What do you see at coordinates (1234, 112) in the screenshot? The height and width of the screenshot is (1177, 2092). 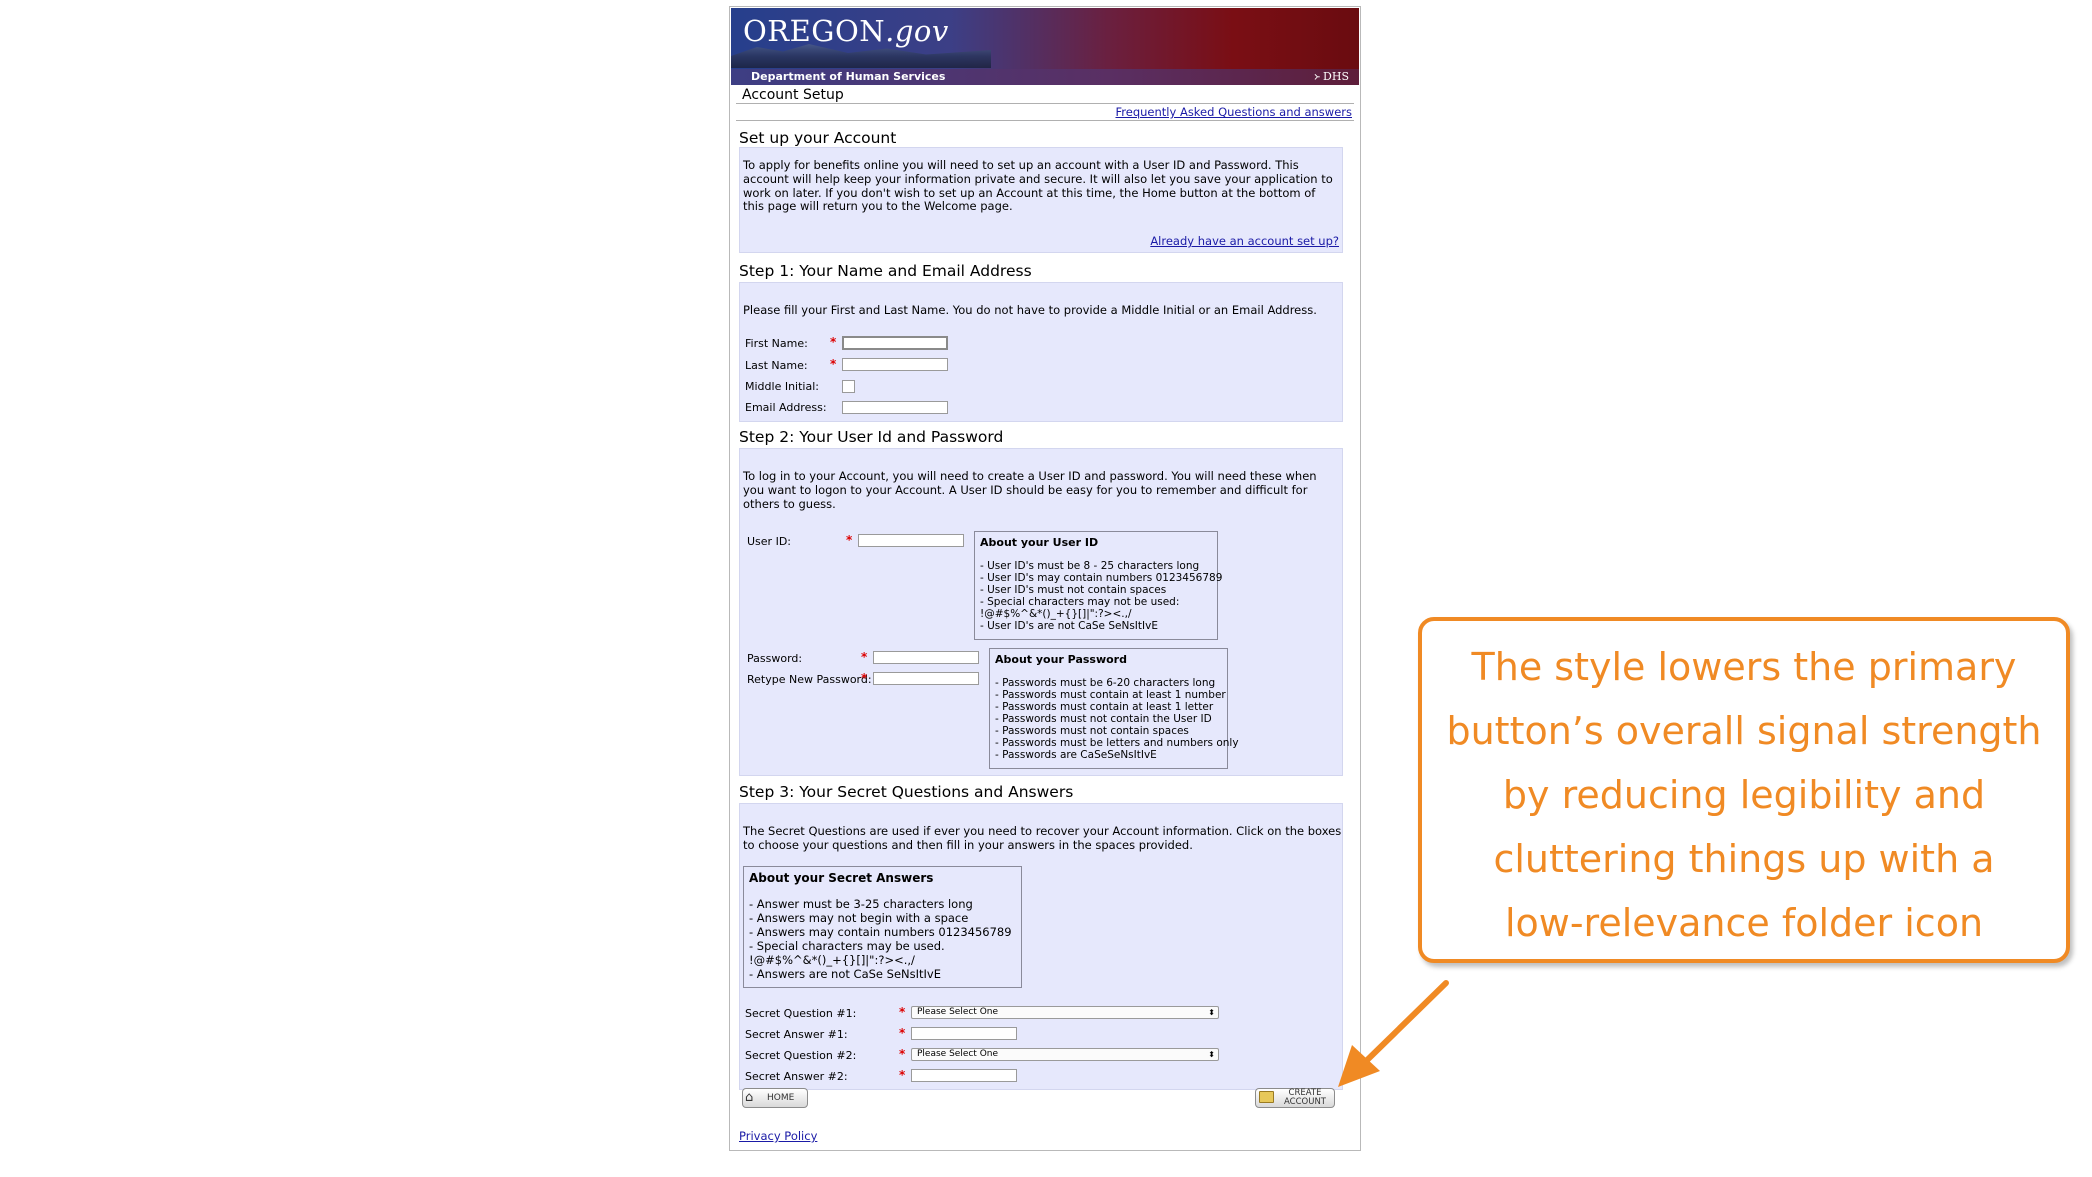 I see `faq-link: Frequently Asked Questions and answers` at bounding box center [1234, 112].